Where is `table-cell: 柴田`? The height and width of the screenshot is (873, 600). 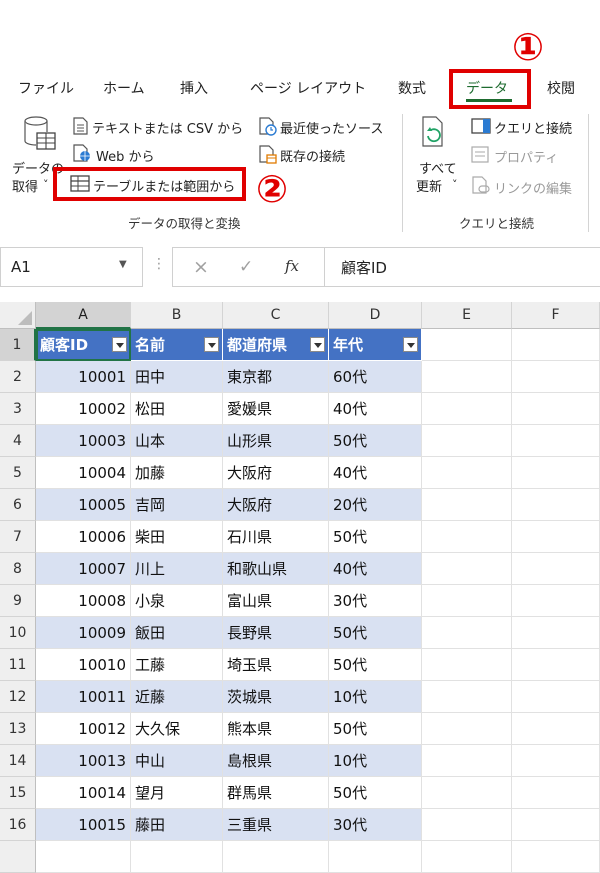 table-cell: 柴田 is located at coordinates (177, 537).